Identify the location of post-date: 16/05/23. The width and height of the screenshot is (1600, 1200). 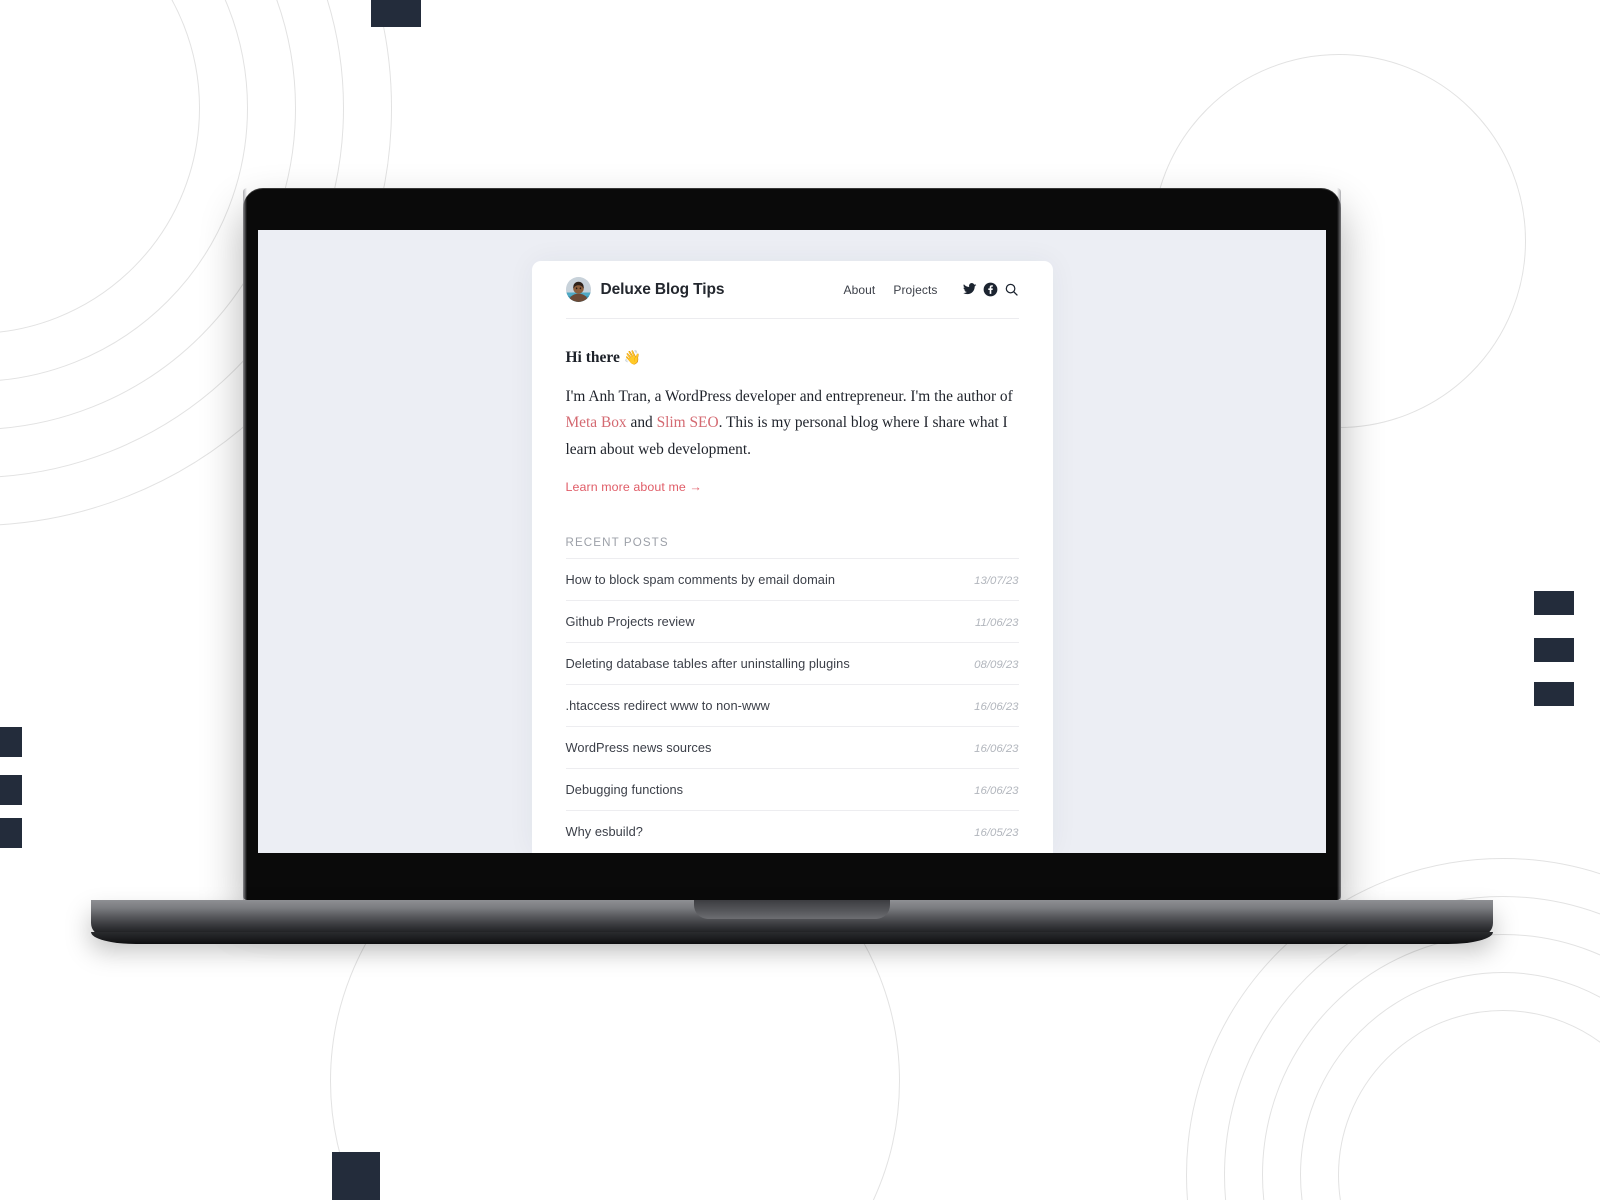
(996, 833).